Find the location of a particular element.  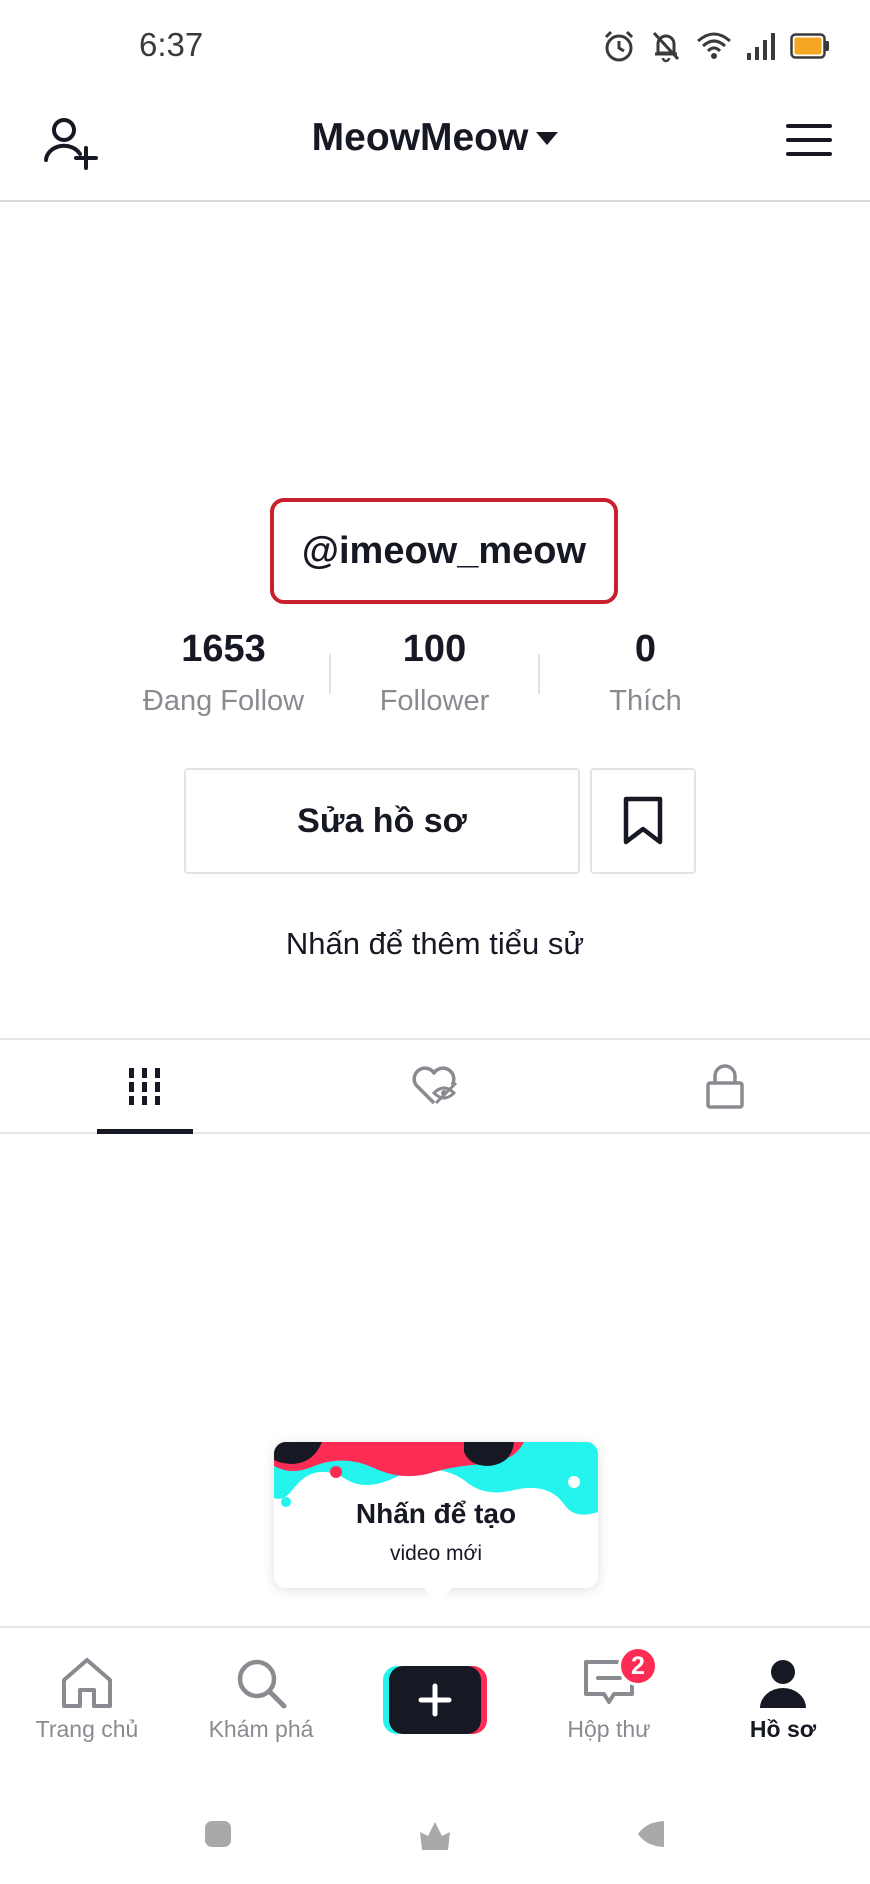

username: @imeow_meow is located at coordinates (444, 550).